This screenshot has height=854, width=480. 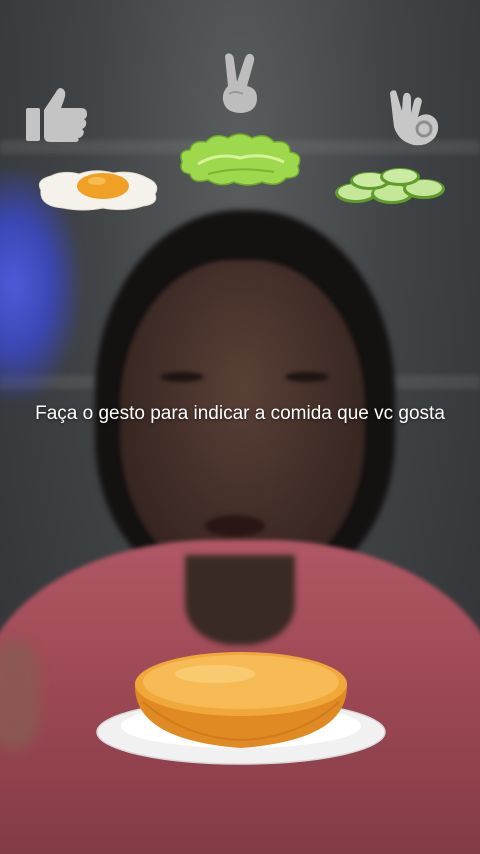 I want to click on person-eye-right, so click(x=307, y=377).